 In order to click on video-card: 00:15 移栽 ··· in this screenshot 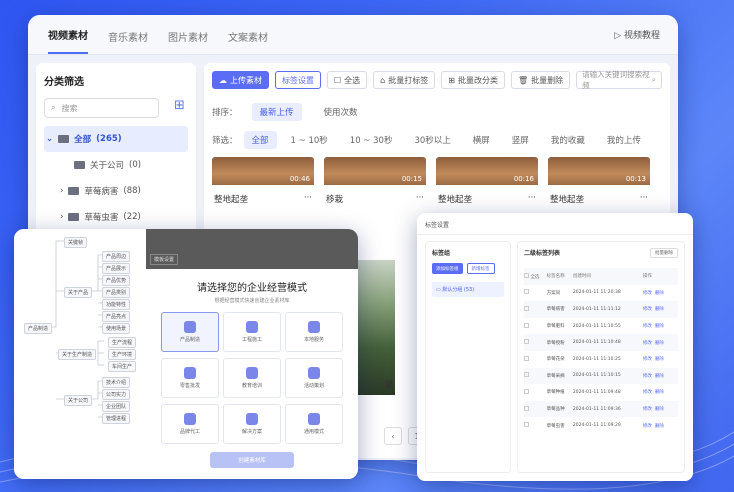, I will do `click(375, 185)`.